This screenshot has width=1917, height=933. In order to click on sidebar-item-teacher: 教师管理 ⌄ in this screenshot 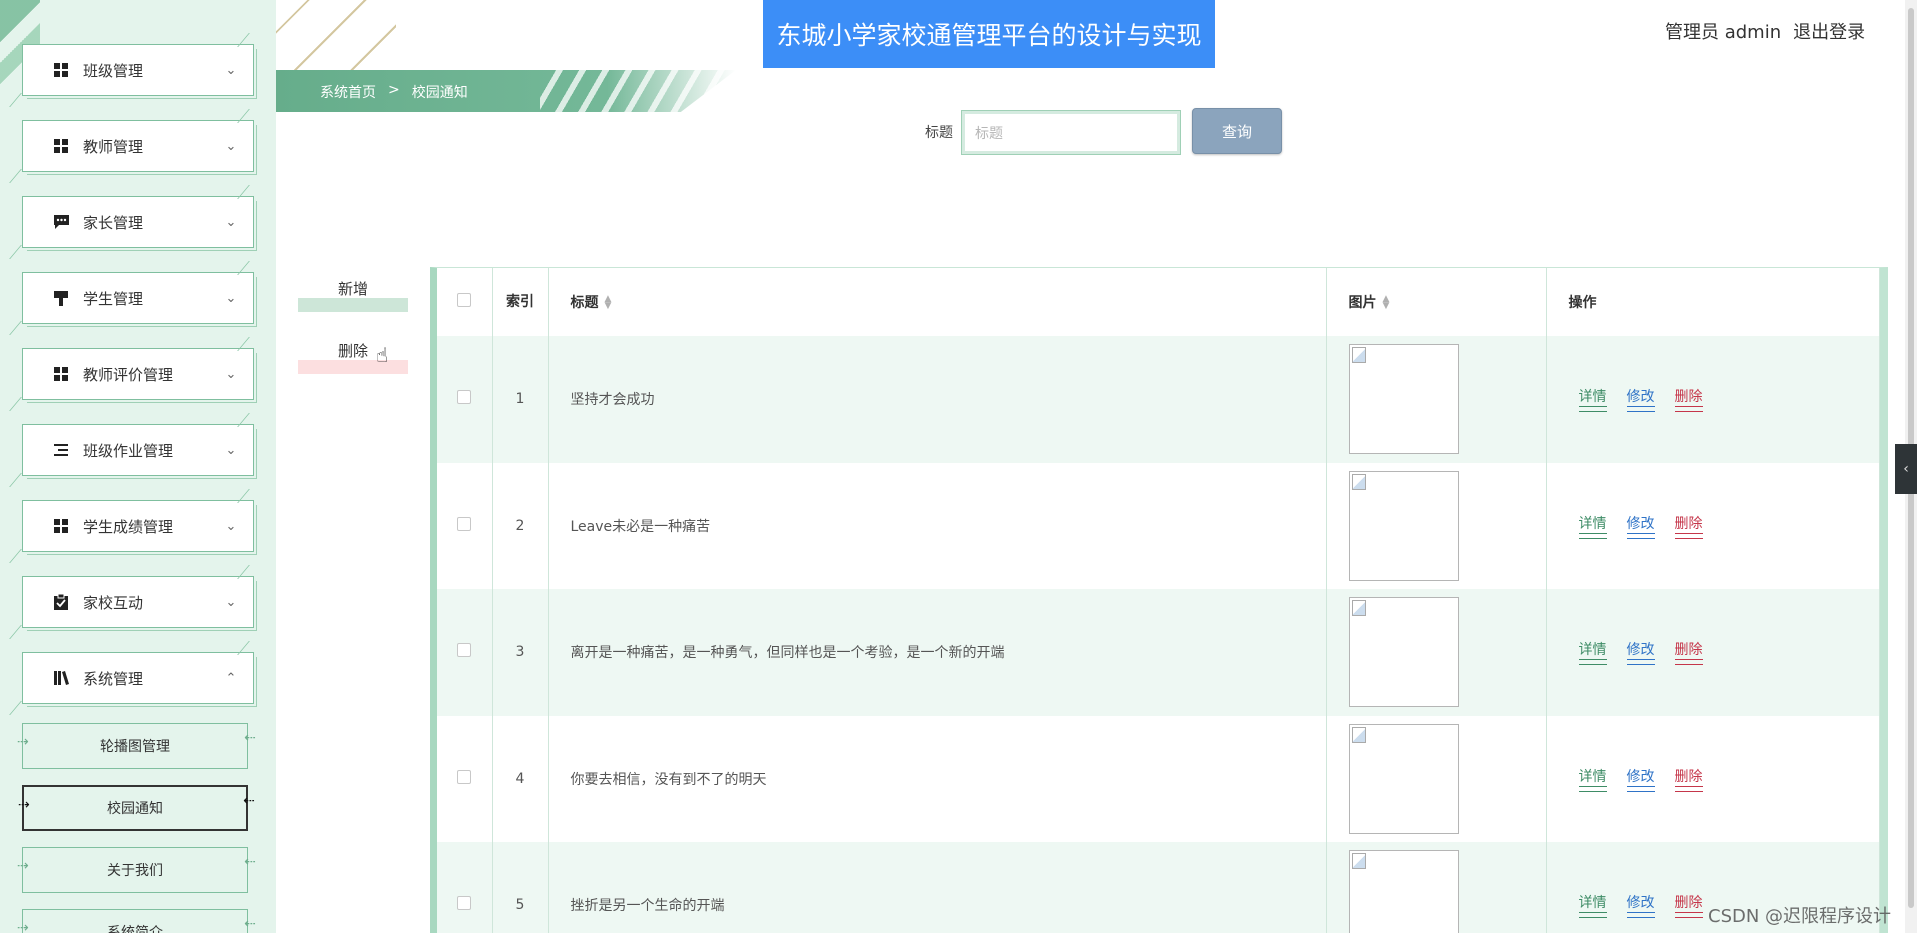, I will do `click(137, 146)`.